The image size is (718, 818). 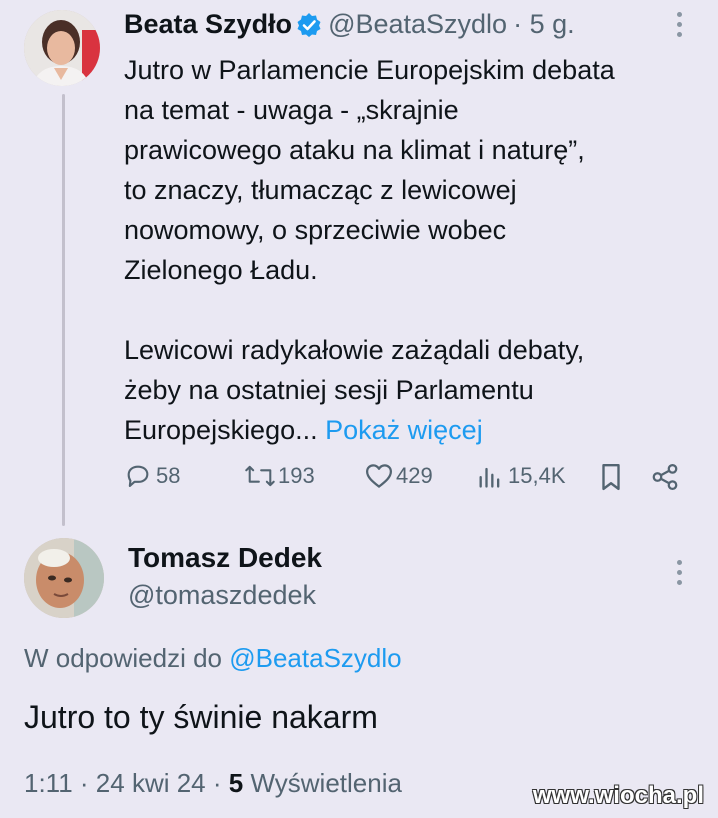 What do you see at coordinates (315, 658) in the screenshot?
I see `replying-to-handle: @BeataSzydlo` at bounding box center [315, 658].